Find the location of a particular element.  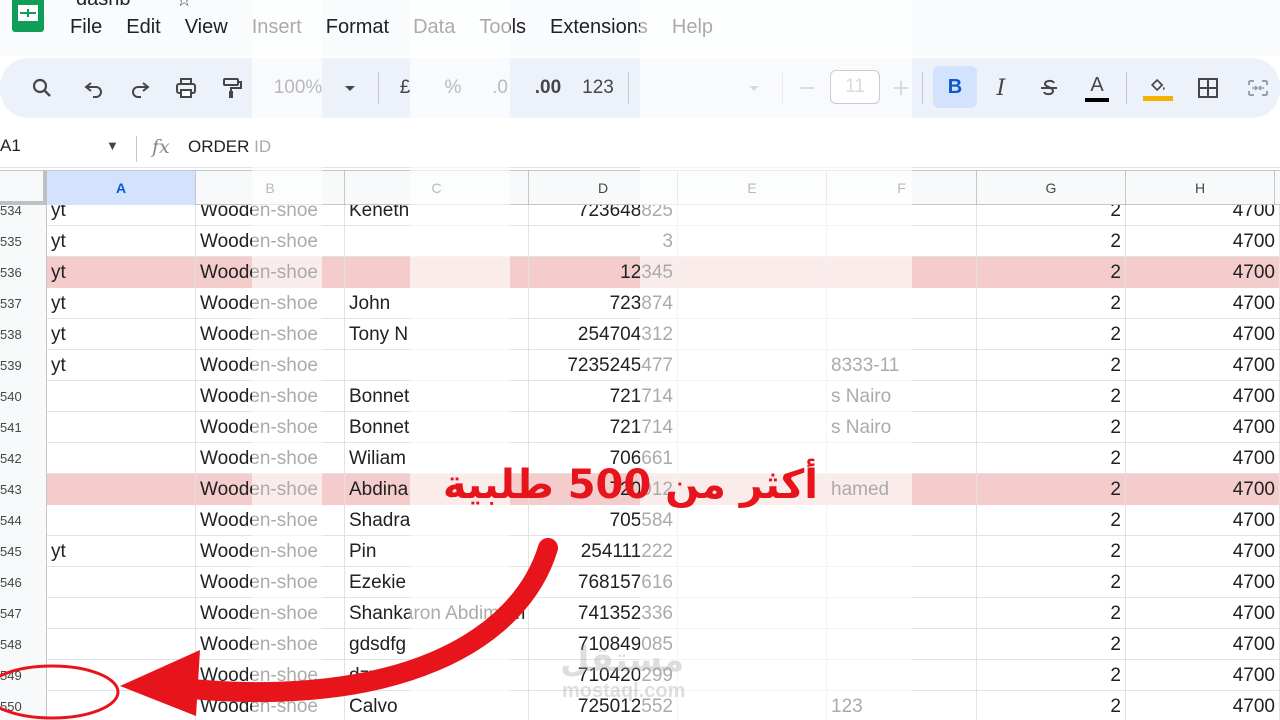

cell-d: 3 is located at coordinates (603, 241).